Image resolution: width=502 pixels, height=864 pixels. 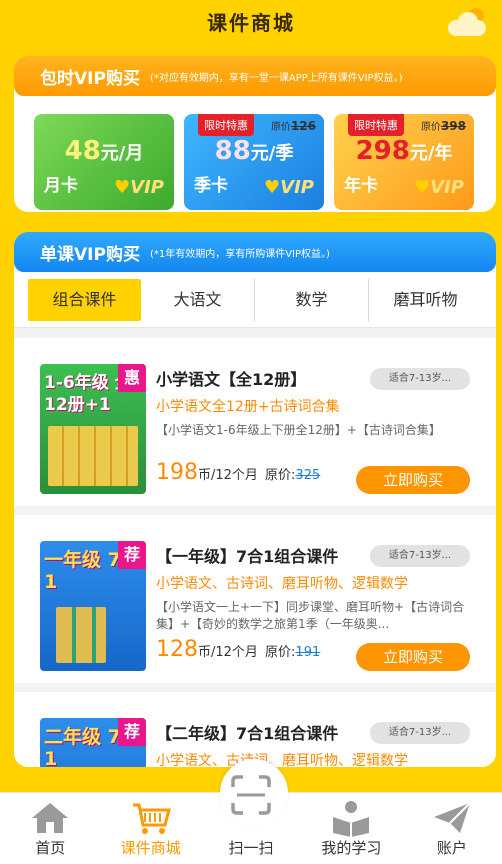 I want to click on course-cover: 1-6年级 全12册+1 惠, so click(x=93, y=429).